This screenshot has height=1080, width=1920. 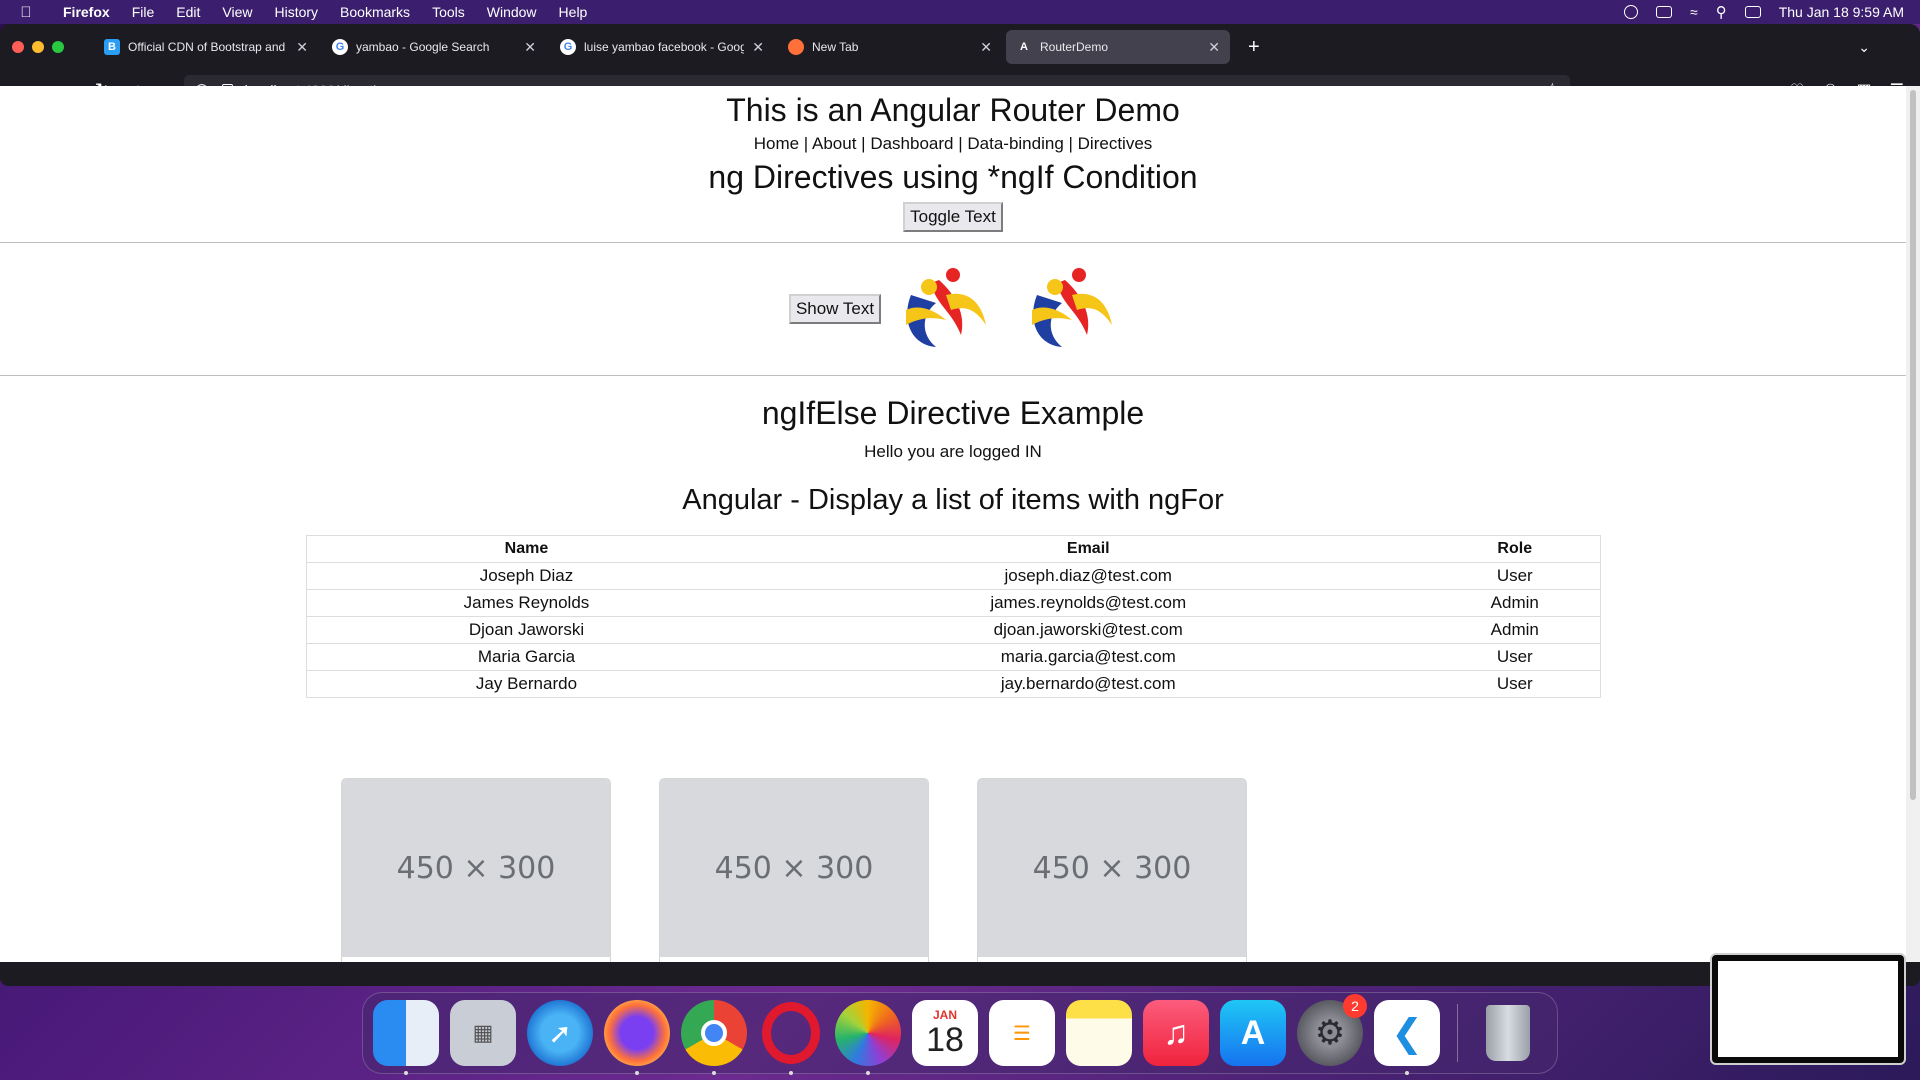 What do you see at coordinates (911, 143) in the screenshot?
I see `nav-link-dashboard: Dashboard` at bounding box center [911, 143].